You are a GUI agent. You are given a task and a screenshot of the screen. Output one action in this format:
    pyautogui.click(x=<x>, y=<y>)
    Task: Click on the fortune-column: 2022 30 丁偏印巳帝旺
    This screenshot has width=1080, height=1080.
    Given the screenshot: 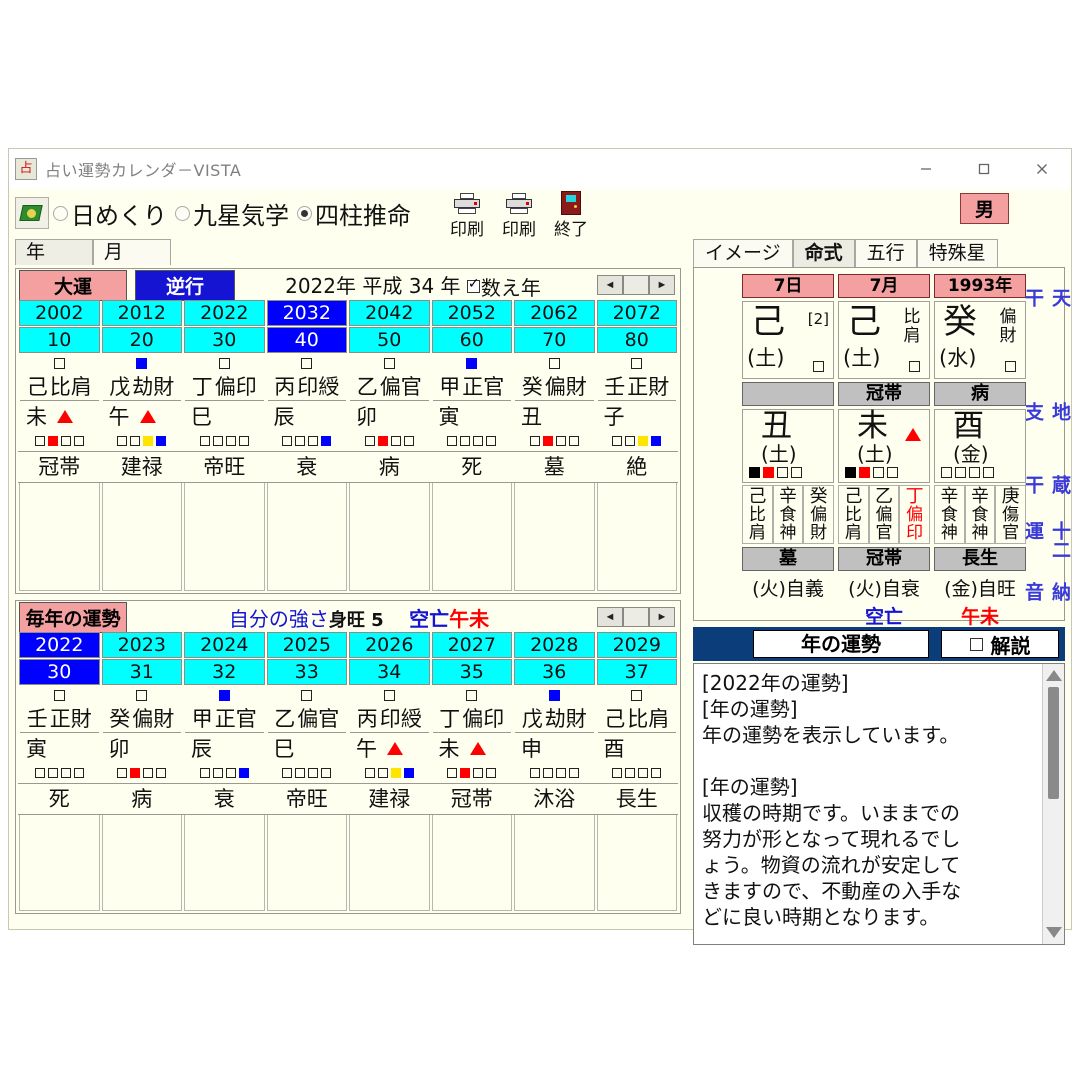 What is the action you would take?
    pyautogui.click(x=224, y=445)
    